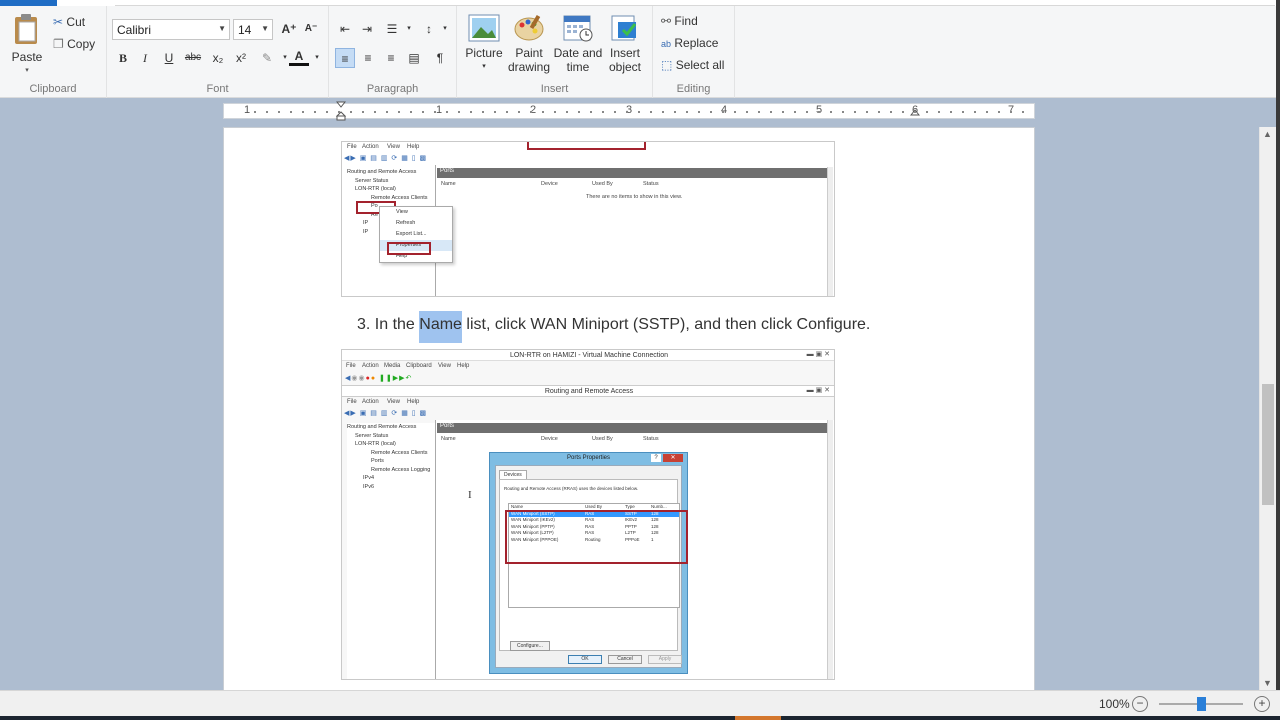 The width and height of the screenshot is (1280, 720). What do you see at coordinates (634, 197) in the screenshot?
I see `empty-message: There are no items to show in this view.` at bounding box center [634, 197].